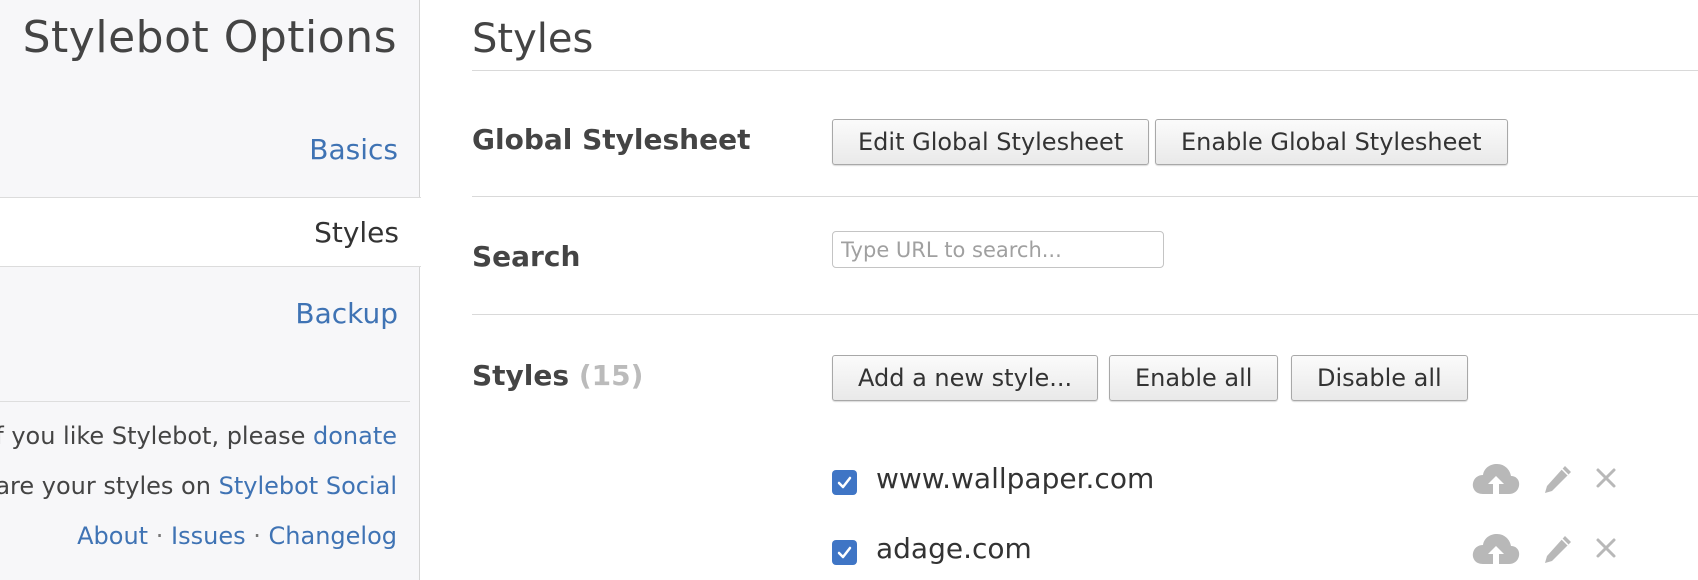 The width and height of the screenshot is (1698, 580). I want to click on footer-links: About · Issues · Changelog, so click(237, 536).